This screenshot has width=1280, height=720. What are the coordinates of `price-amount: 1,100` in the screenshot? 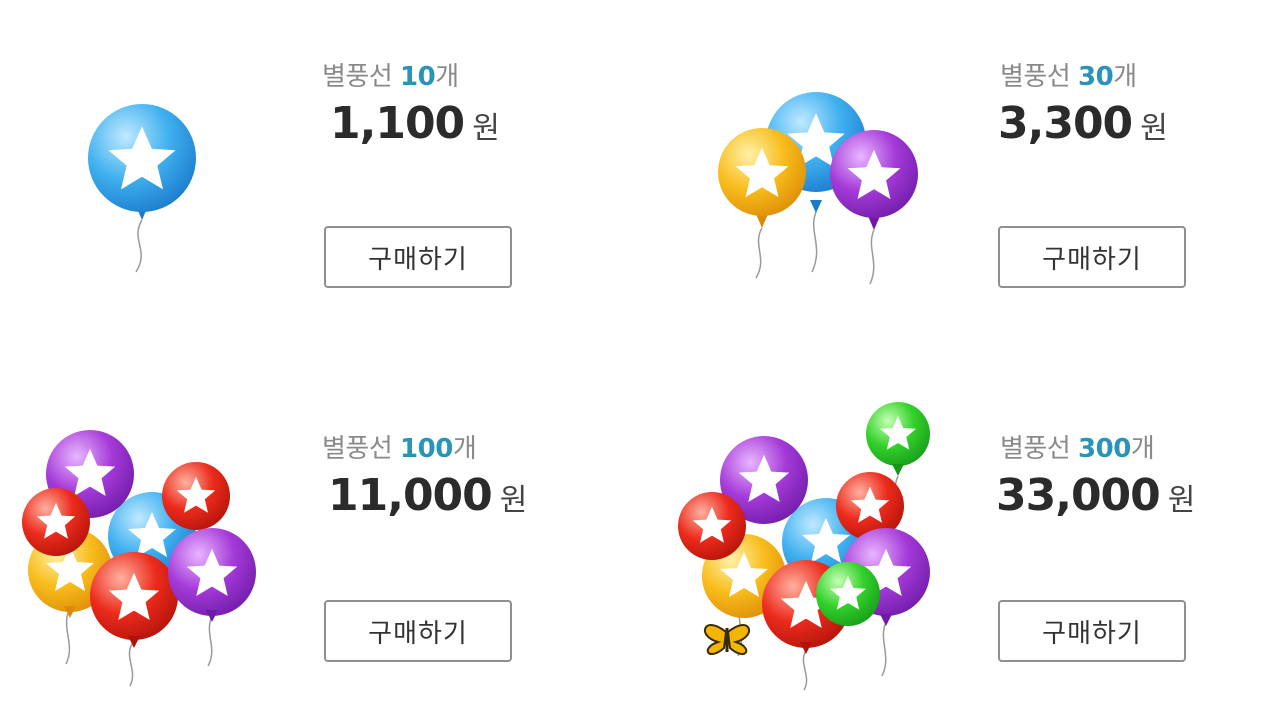 It's located at (397, 123).